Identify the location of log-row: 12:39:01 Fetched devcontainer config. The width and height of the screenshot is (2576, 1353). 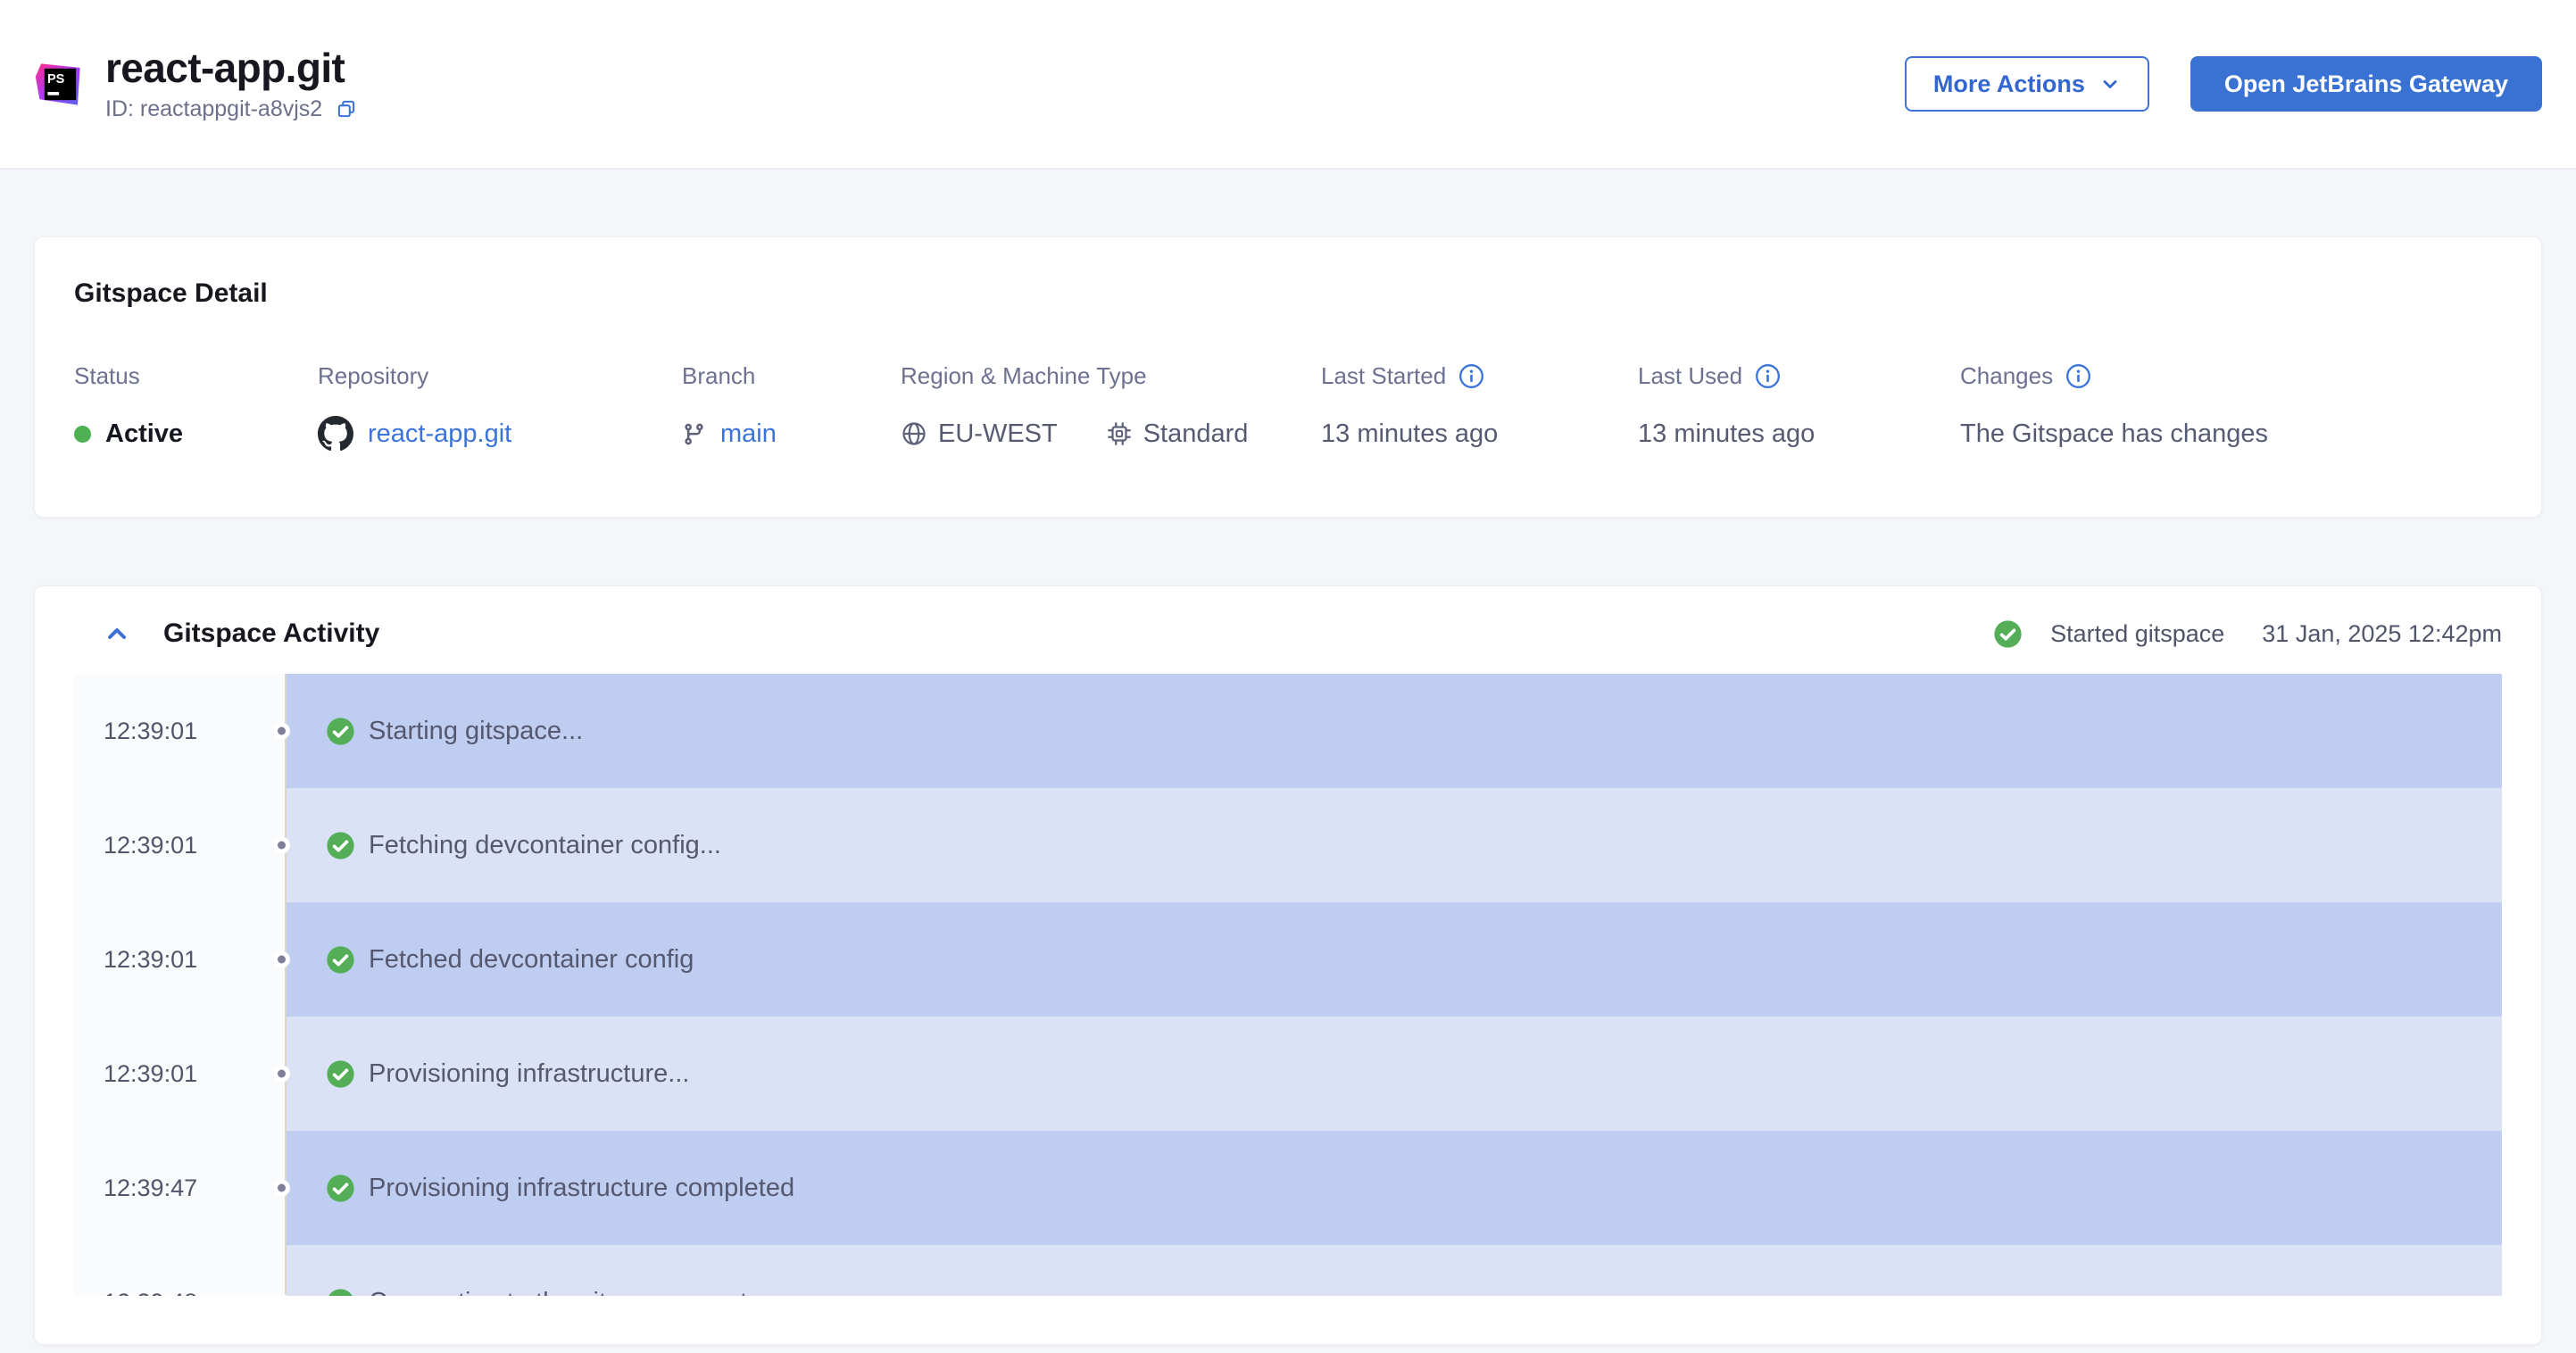
(1288, 959).